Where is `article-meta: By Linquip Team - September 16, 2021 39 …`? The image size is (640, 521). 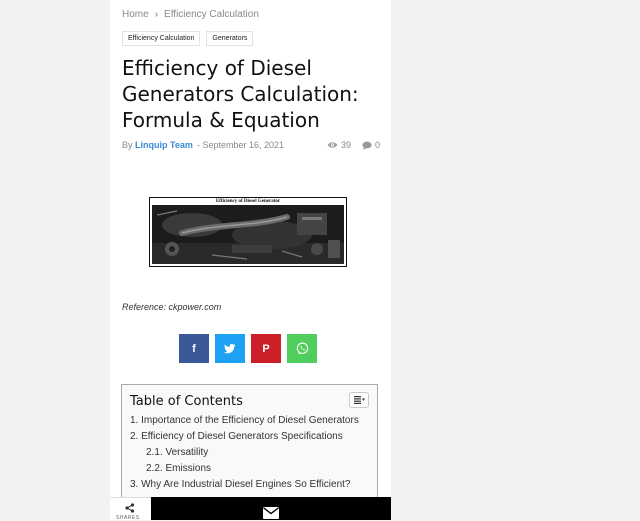 article-meta: By Linquip Team - September 16, 2021 39 … is located at coordinates (251, 146).